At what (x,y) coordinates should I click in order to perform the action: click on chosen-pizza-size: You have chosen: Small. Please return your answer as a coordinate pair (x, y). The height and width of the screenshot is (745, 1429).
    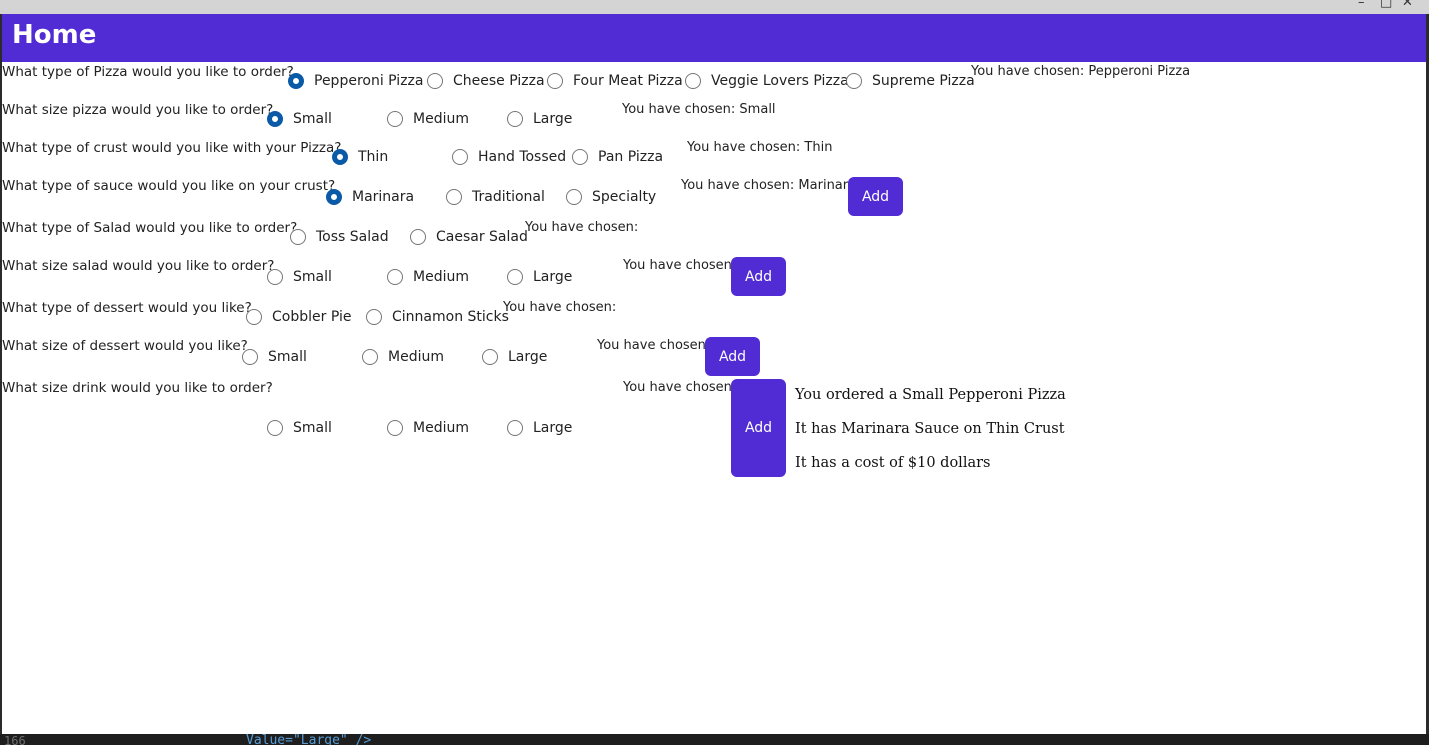
    Looking at the image, I should click on (699, 109).